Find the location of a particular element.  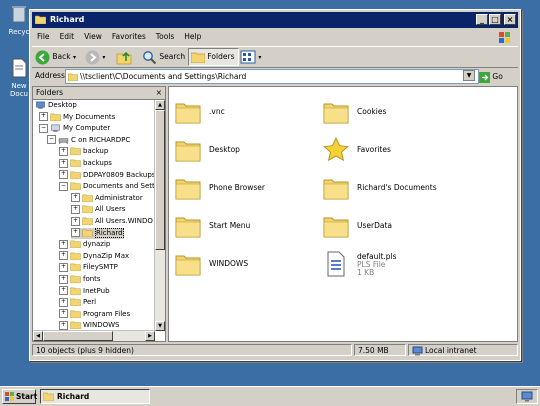

tree-item: + backups is located at coordinates (85, 163).